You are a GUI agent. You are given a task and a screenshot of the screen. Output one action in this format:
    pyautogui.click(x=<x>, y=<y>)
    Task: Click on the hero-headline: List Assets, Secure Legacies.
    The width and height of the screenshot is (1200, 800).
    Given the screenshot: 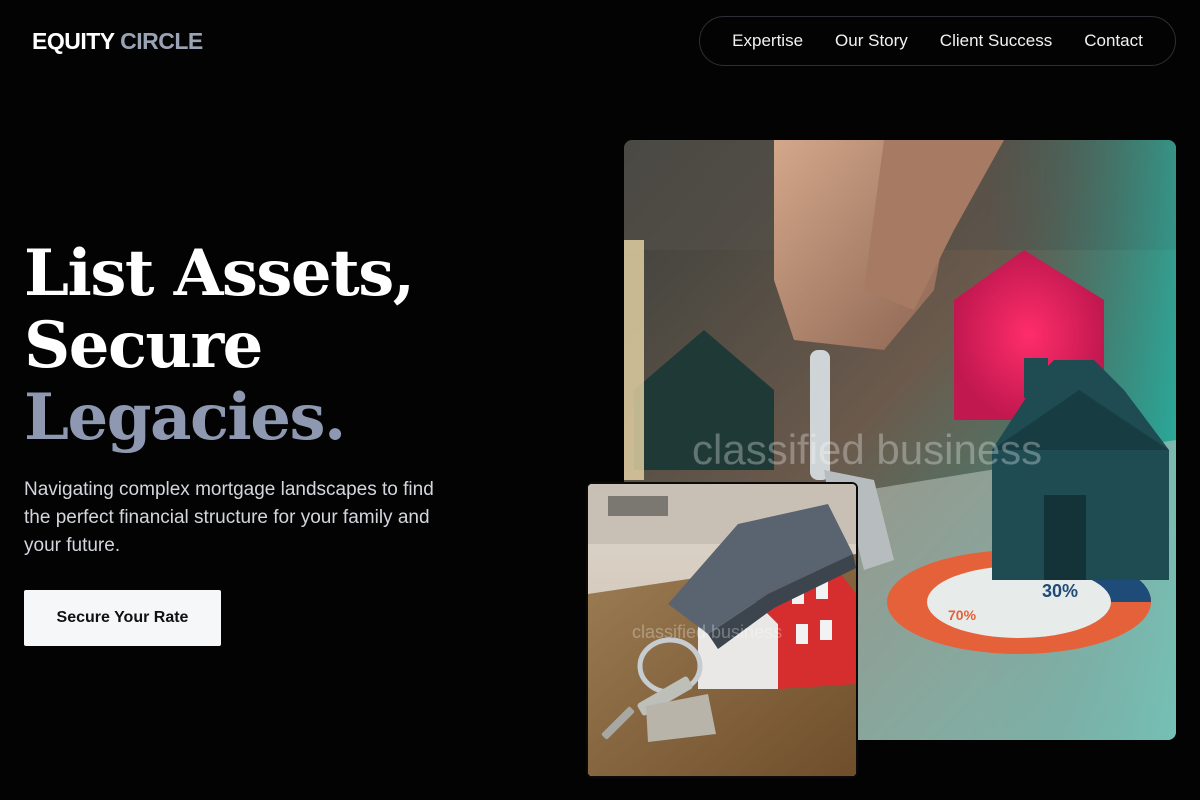 What is the action you would take?
    pyautogui.click(x=219, y=345)
    